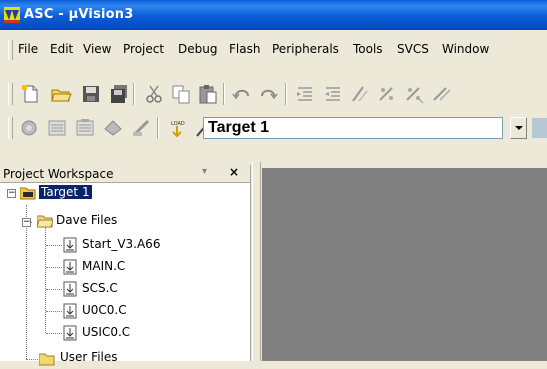  I want to click on menu-file: File, so click(28, 49).